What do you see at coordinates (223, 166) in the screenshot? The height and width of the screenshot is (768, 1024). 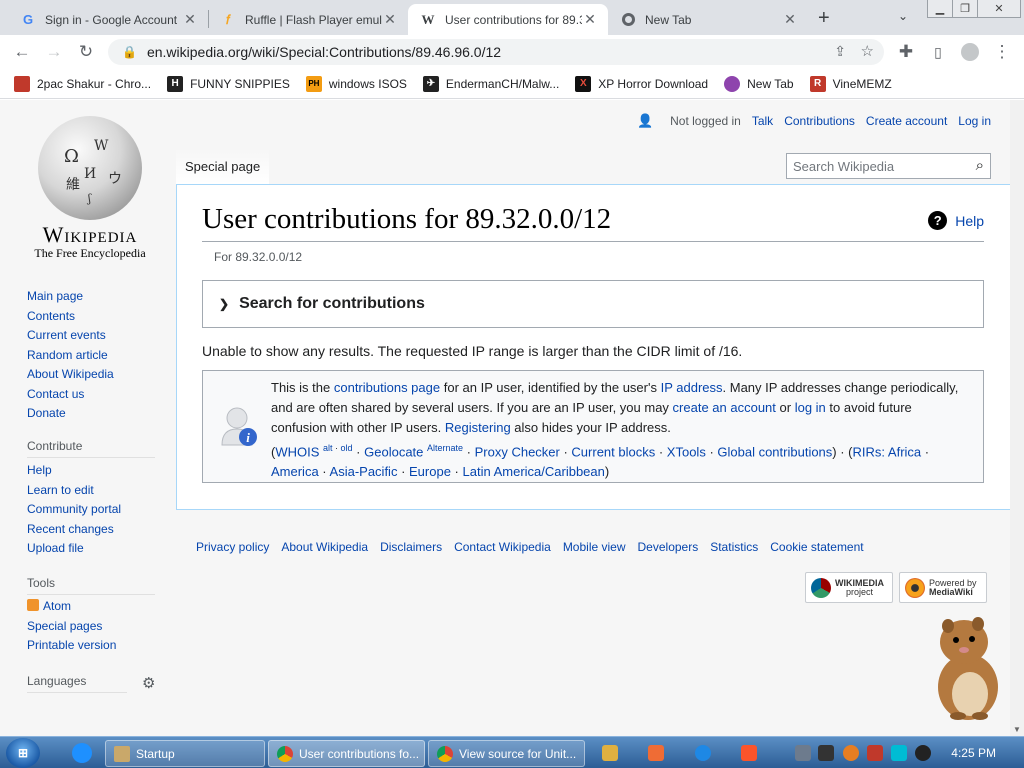 I see `tab-special-page: Special page` at bounding box center [223, 166].